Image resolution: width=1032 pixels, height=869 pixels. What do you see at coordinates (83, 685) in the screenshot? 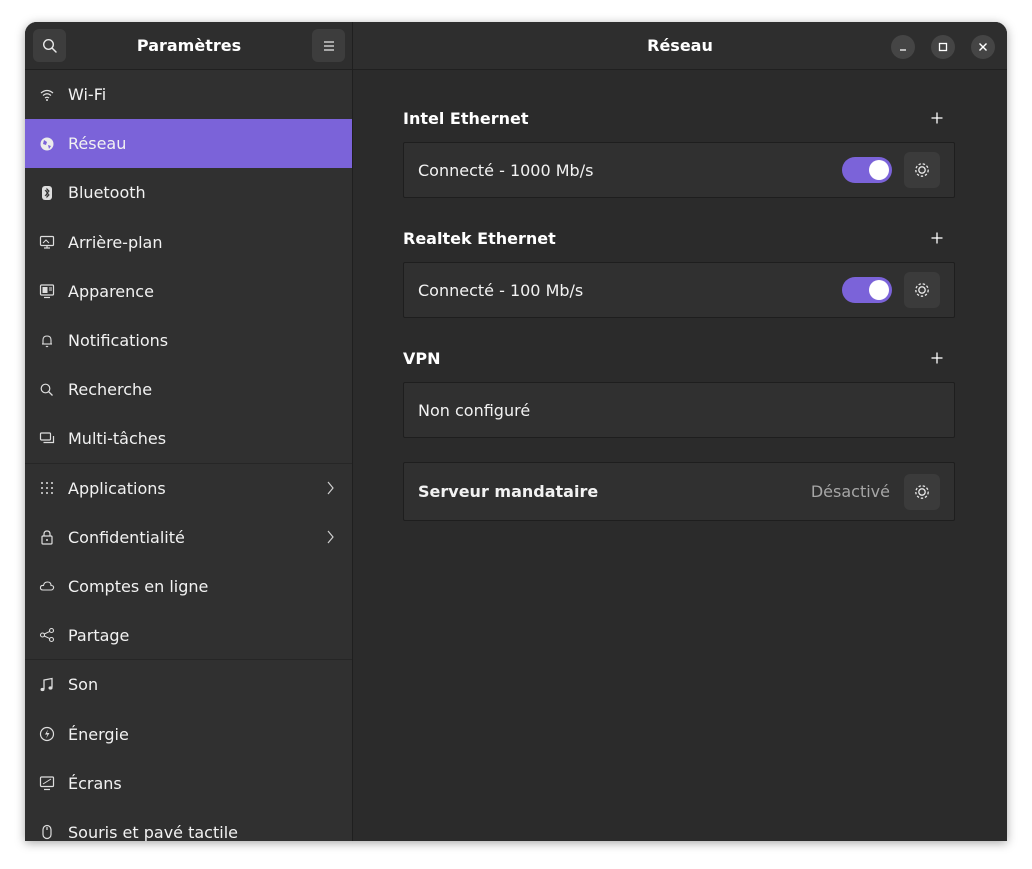
I see `sidebar-item-label: Son` at bounding box center [83, 685].